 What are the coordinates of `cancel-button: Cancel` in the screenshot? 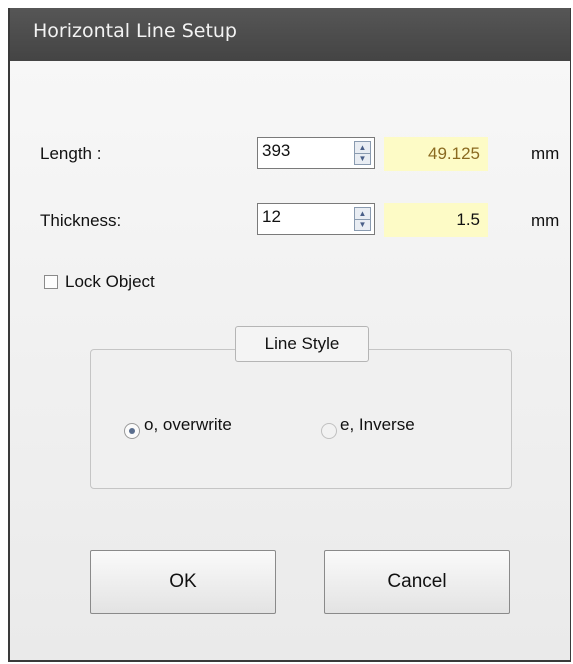 It's located at (417, 582).